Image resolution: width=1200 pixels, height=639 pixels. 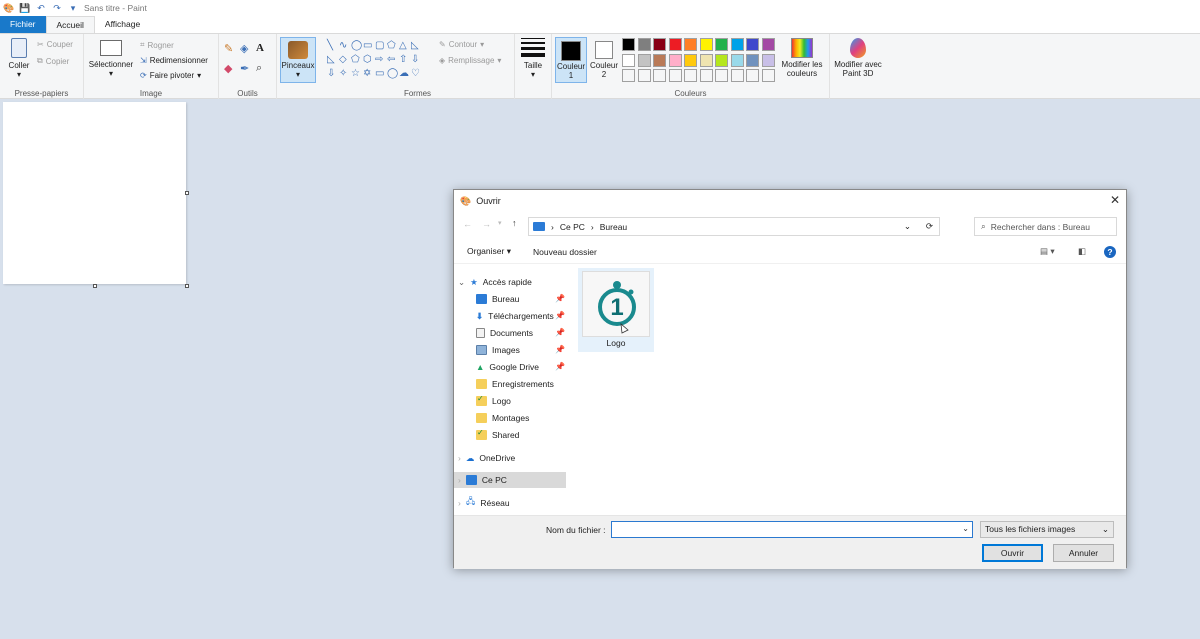 What do you see at coordinates (500, 223) in the screenshot?
I see `recent-locations-icon: ▾` at bounding box center [500, 223].